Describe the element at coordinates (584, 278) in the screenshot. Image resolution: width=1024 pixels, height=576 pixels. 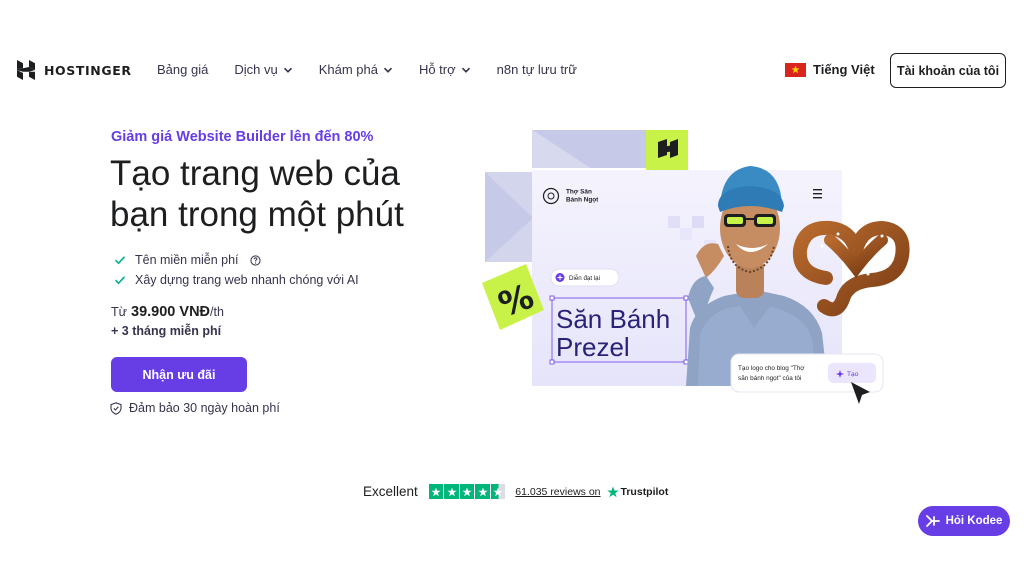
I see `rephrase-label: Diễn đạt lại` at that location.